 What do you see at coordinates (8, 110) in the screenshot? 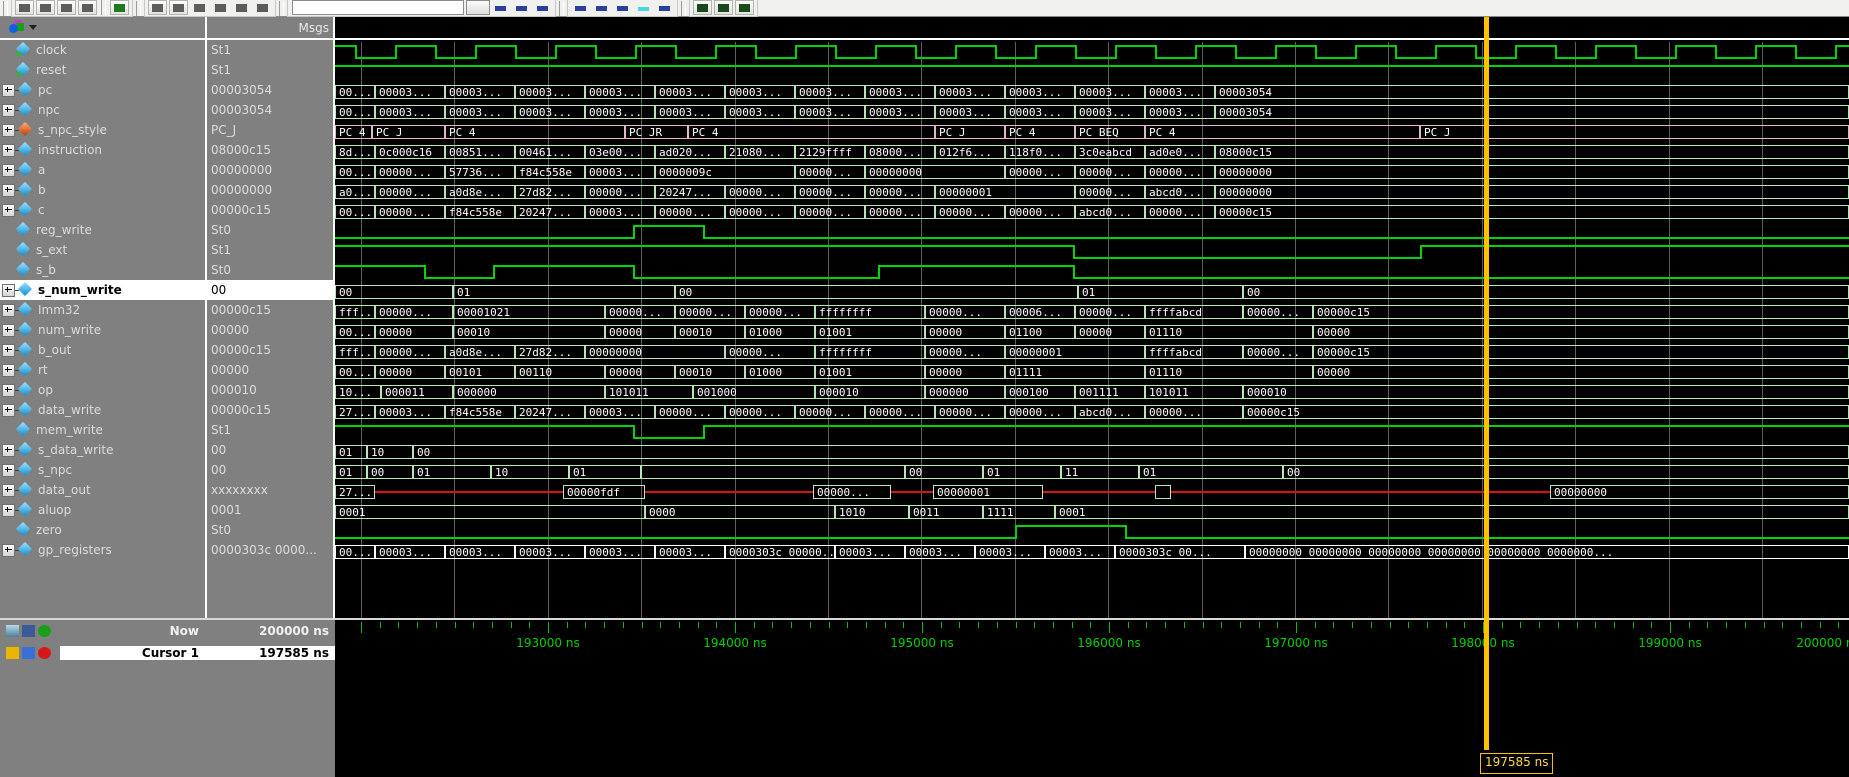
I see `expand-toggle-npc` at bounding box center [8, 110].